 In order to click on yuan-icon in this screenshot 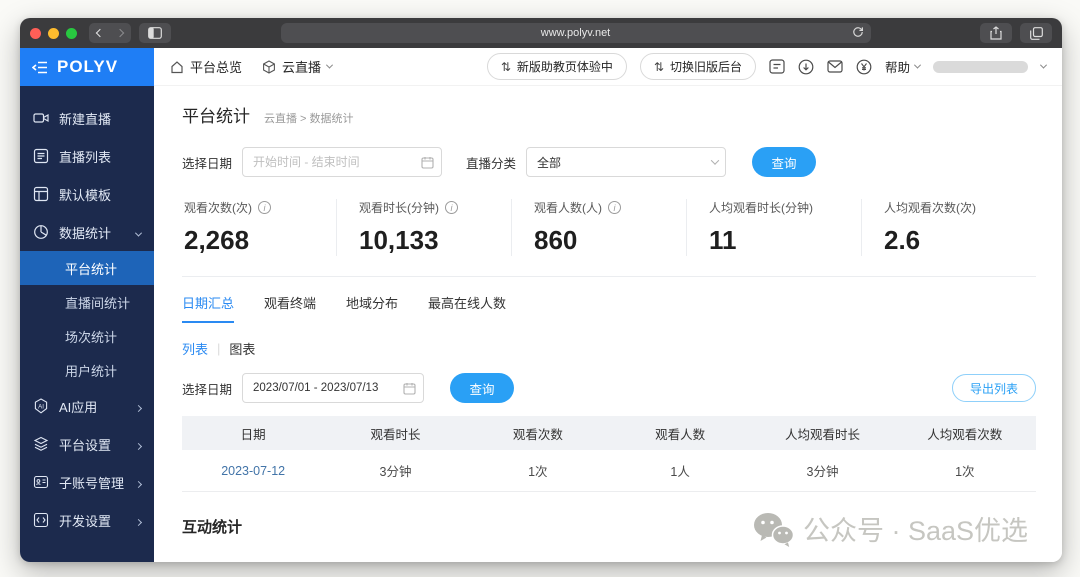, I will do `click(864, 66)`.